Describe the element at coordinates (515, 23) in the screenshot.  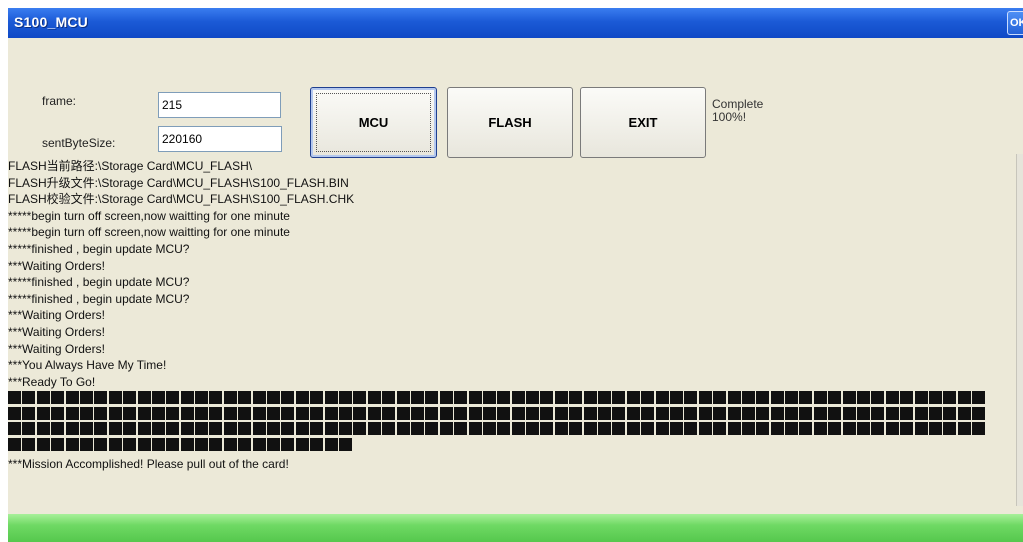
I see `title-bar: S100_MCU OK` at that location.